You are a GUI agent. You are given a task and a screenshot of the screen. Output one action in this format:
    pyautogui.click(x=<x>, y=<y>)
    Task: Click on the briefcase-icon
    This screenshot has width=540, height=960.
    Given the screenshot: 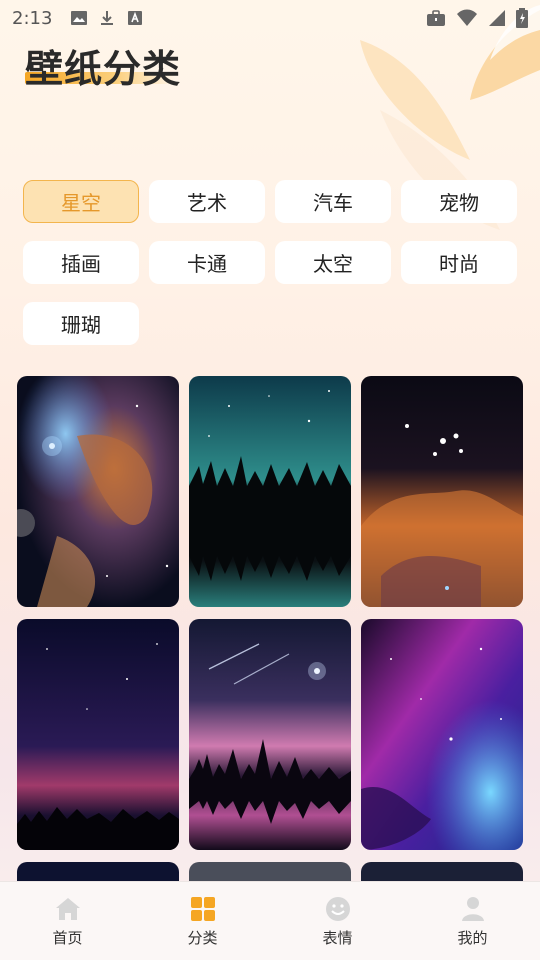 What is the action you would take?
    pyautogui.click(x=436, y=18)
    